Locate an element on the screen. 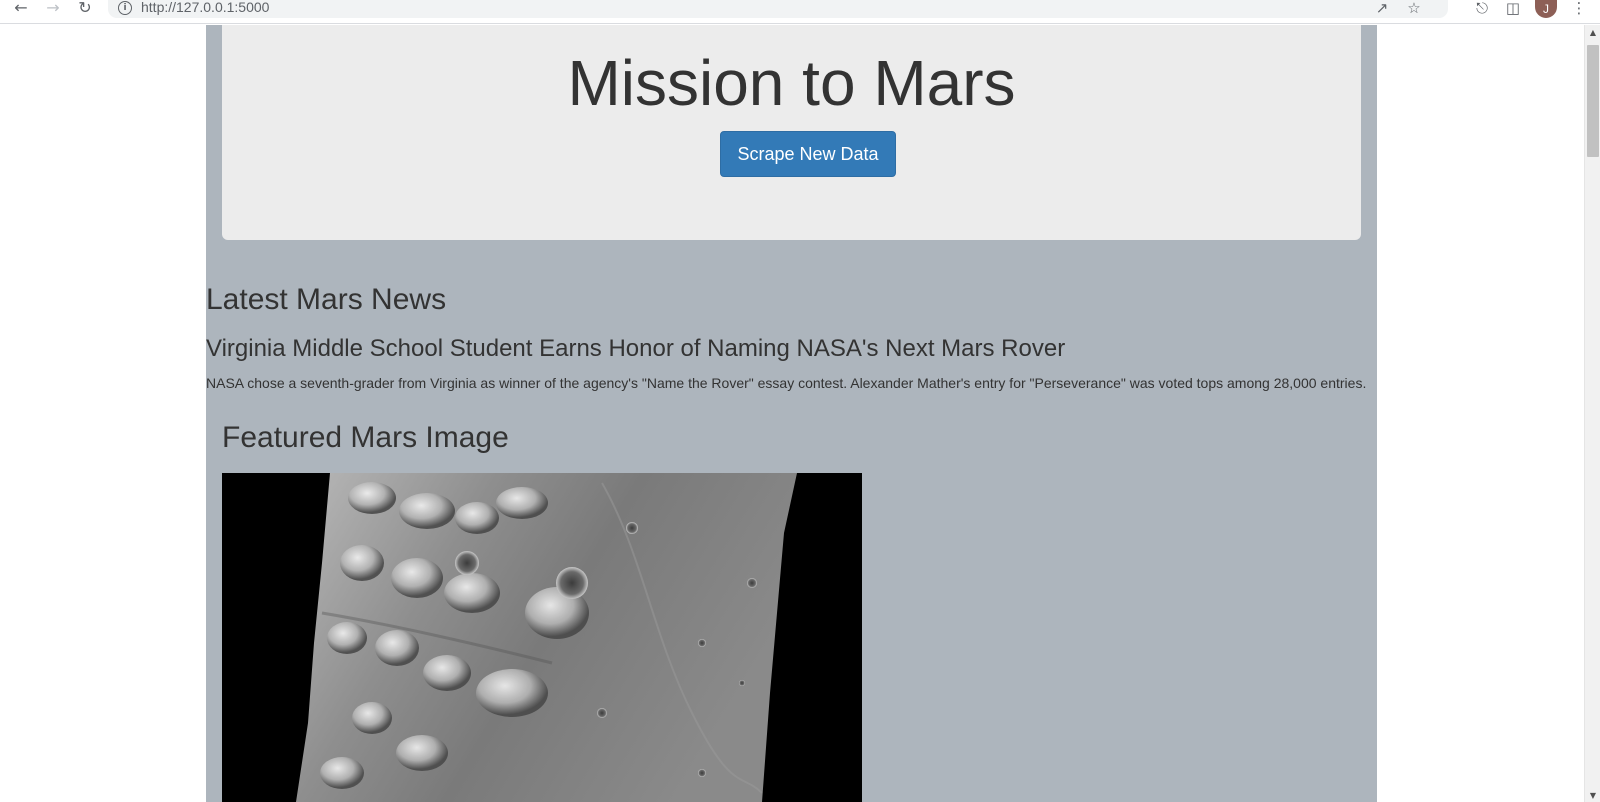 The image size is (1600, 802). avatar: J is located at coordinates (1546, 9).